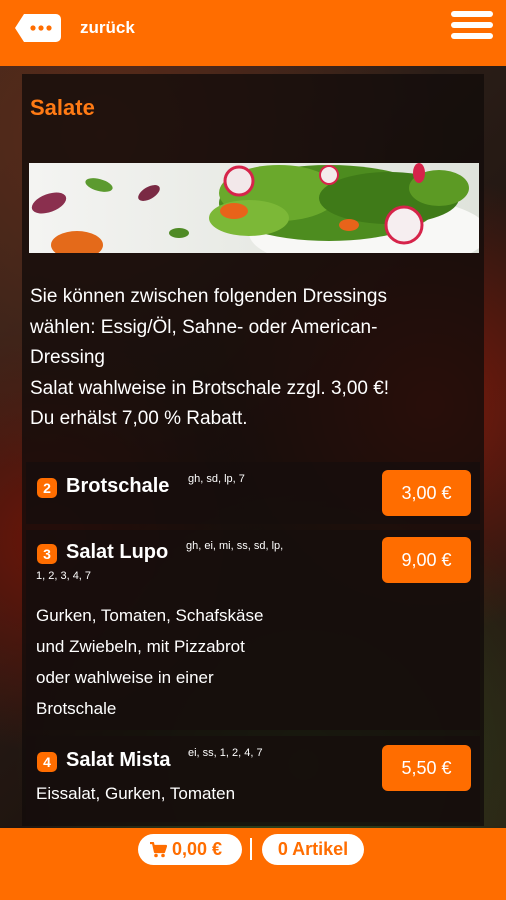 The width and height of the screenshot is (506, 900). Describe the element at coordinates (313, 849) in the screenshot. I see `cart-count-button: 0 Artikel` at that location.